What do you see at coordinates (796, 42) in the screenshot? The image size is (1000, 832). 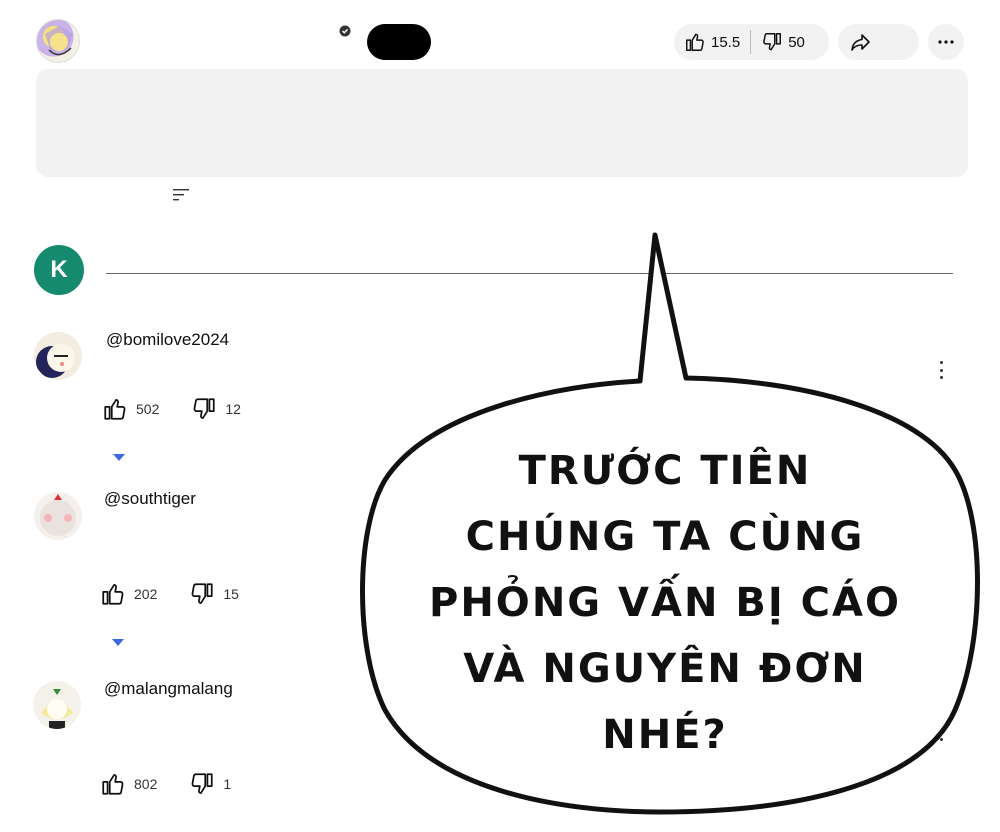 I see `dislike-count: 50` at bounding box center [796, 42].